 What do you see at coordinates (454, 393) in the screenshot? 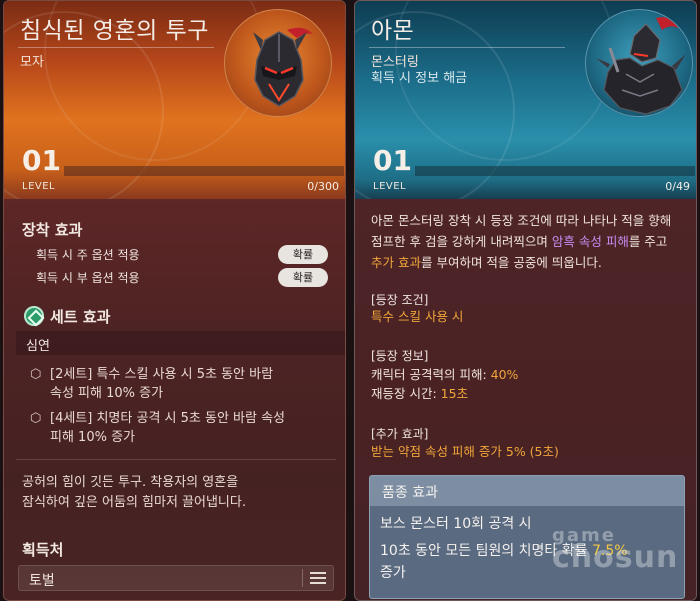
I see `info-value: 15초` at bounding box center [454, 393].